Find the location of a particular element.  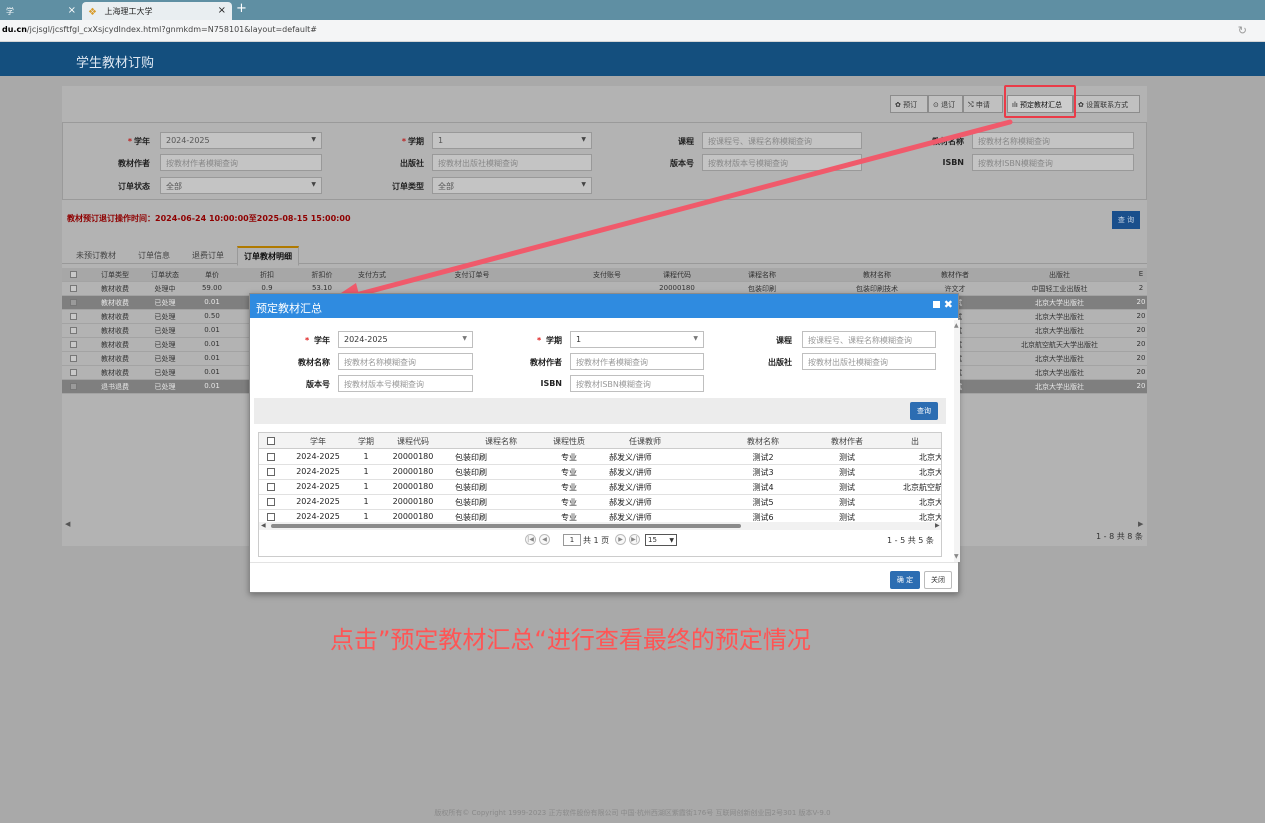

next-page-icon: ▶ is located at coordinates (620, 539).